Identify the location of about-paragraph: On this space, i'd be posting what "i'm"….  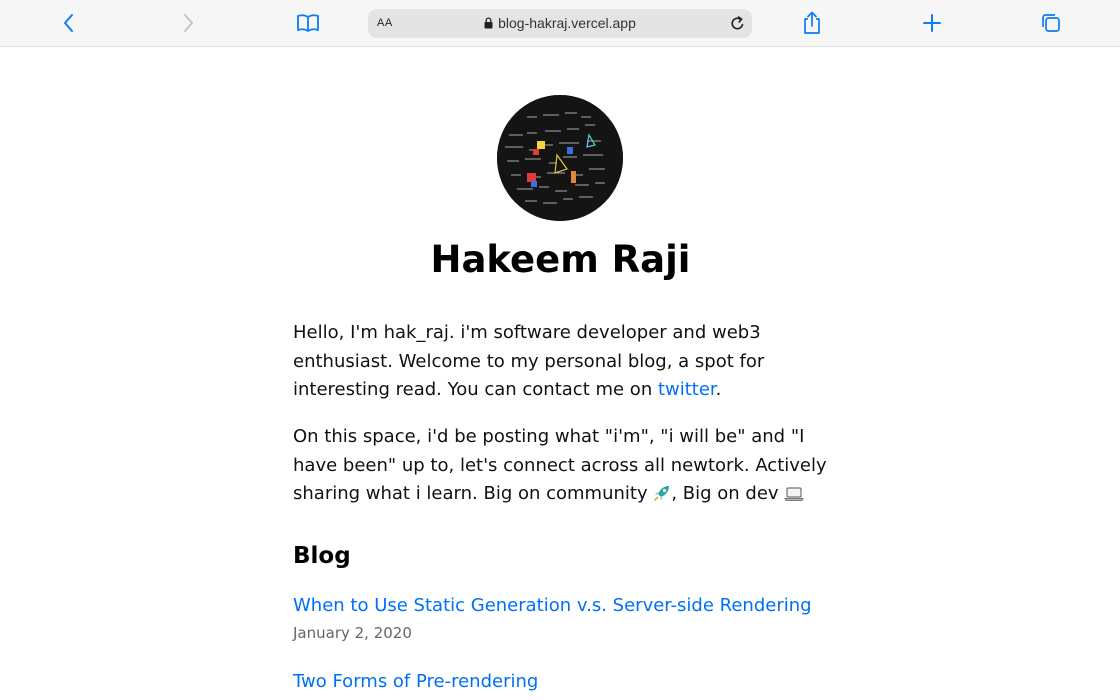
(563, 466).